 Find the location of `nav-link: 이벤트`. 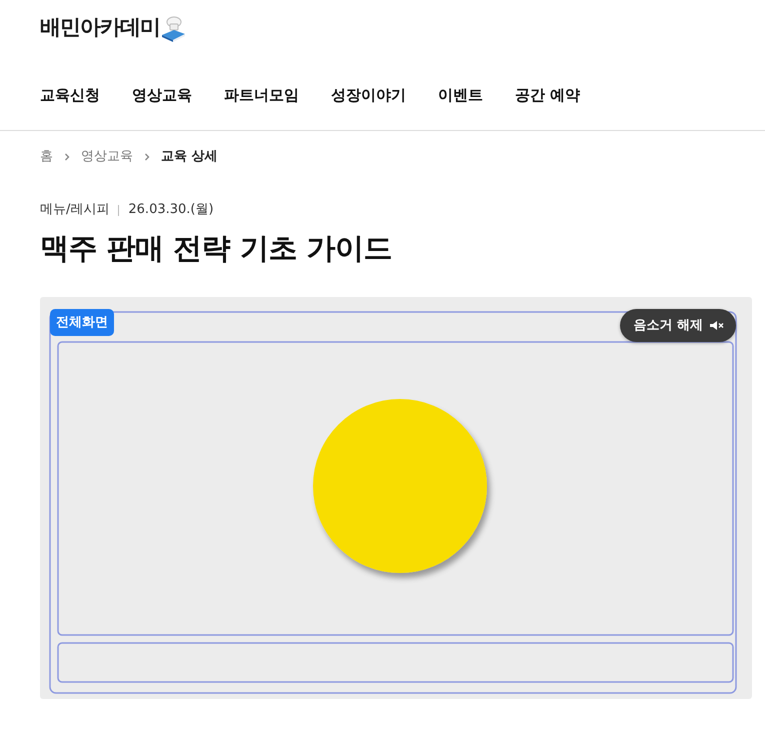

nav-link: 이벤트 is located at coordinates (460, 95).